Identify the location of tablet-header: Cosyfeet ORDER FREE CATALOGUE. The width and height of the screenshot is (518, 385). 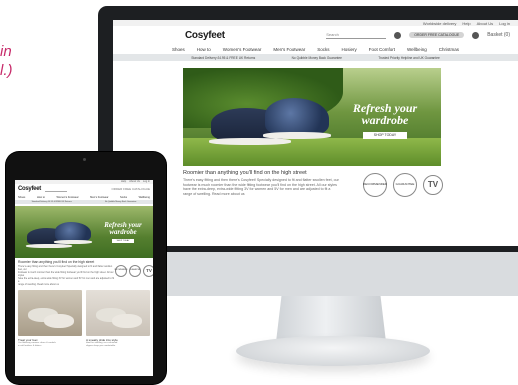
(84, 189).